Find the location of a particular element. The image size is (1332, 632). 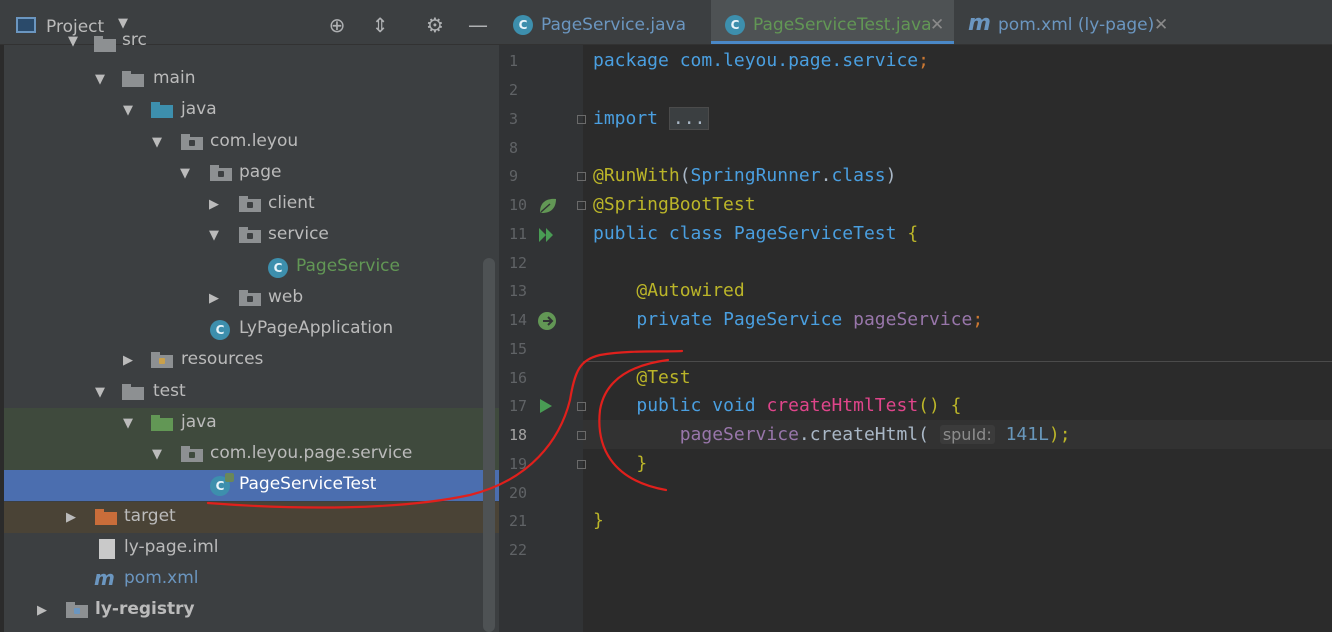

red-annotation-marks is located at coordinates (445, 429).